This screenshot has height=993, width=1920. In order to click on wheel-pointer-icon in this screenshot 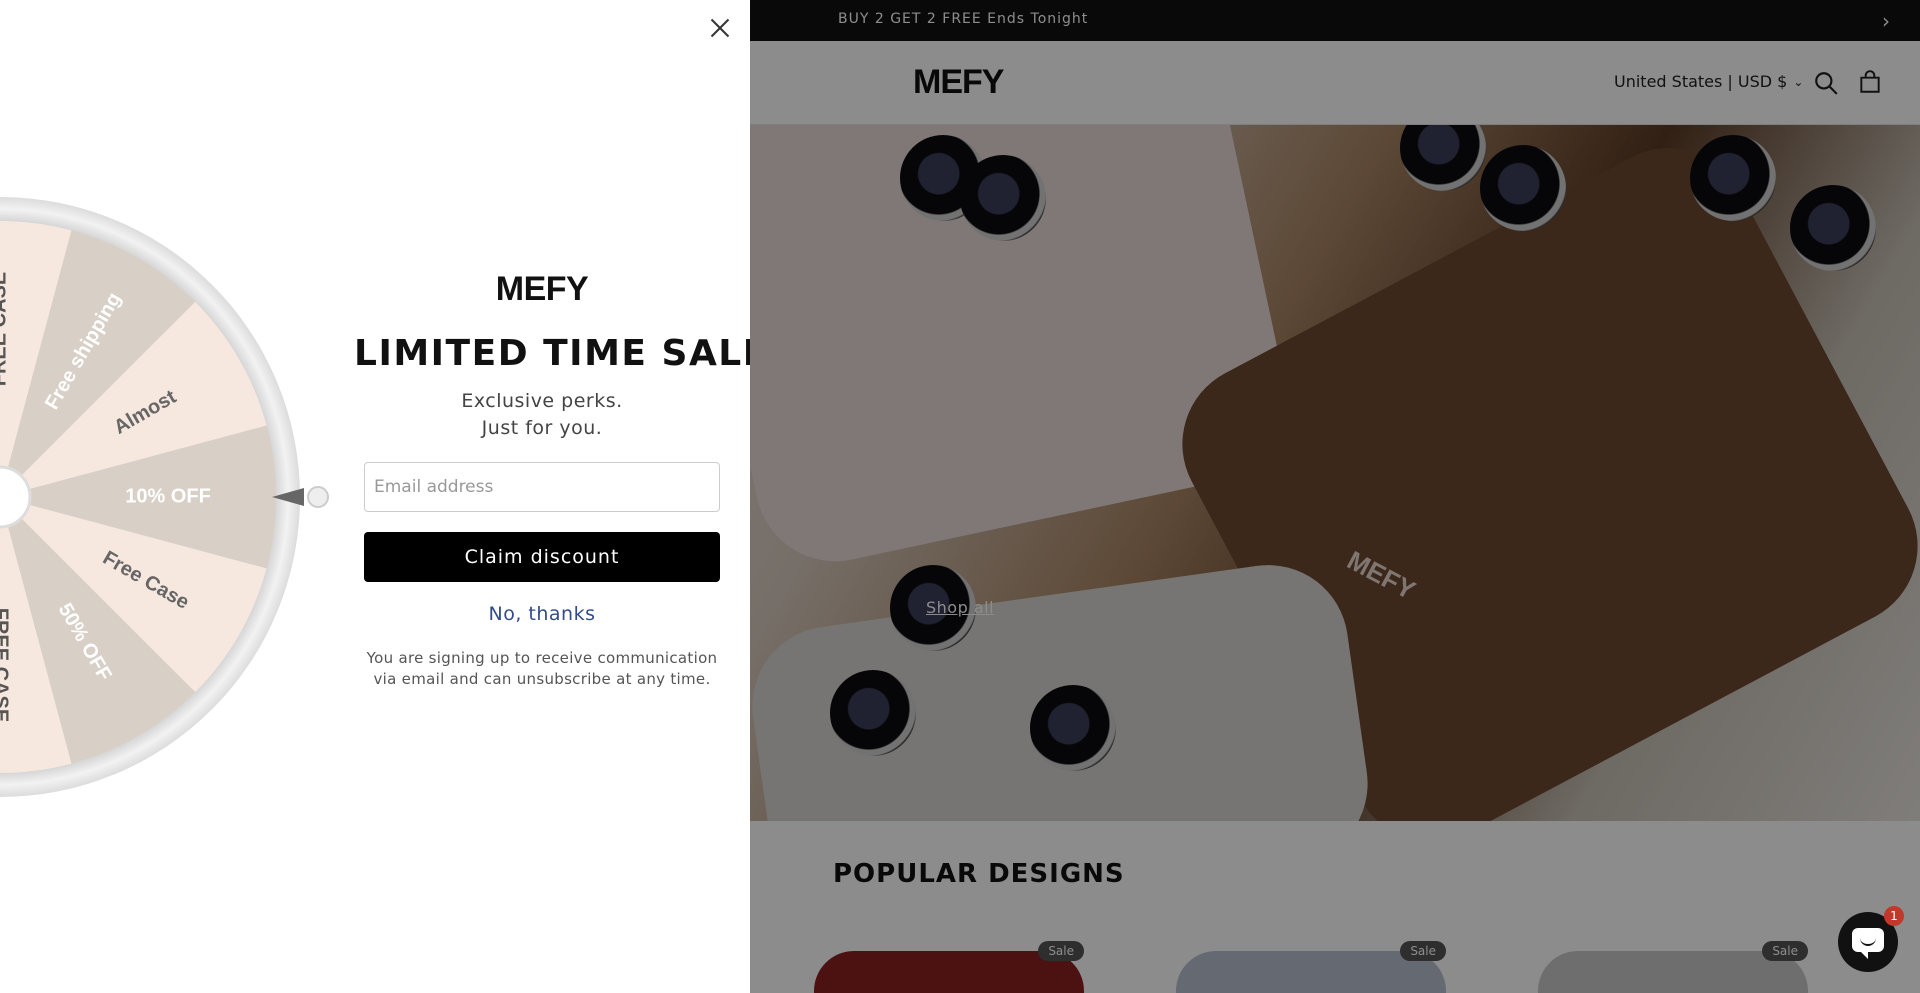, I will do `click(300, 497)`.